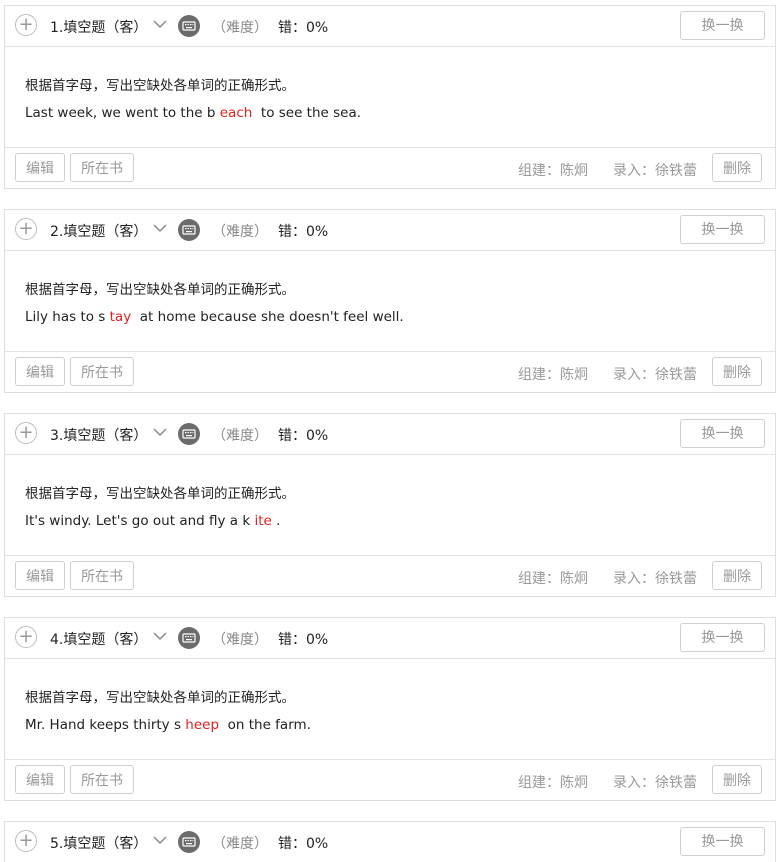 The height and width of the screenshot is (862, 778). What do you see at coordinates (390, 26) in the screenshot?
I see `question-header: + 1.填空题（客） （难度） 错：0% 换一换` at bounding box center [390, 26].